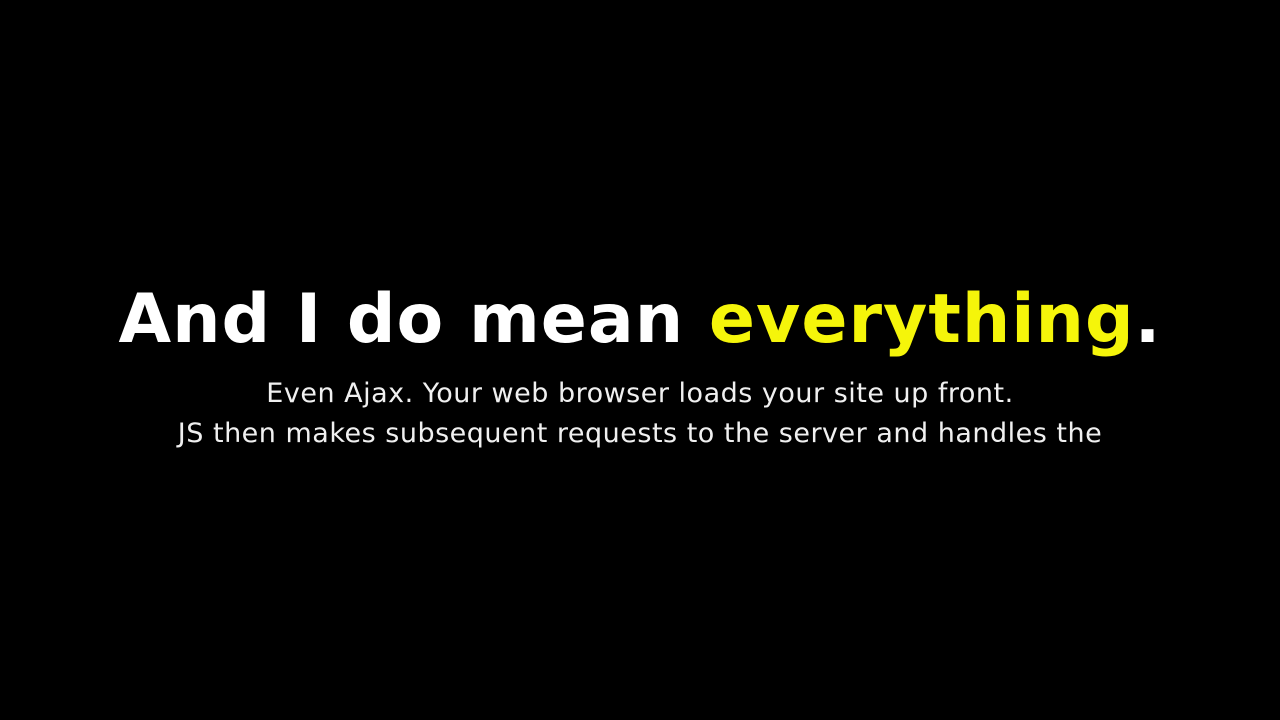 Image resolution: width=1280 pixels, height=720 pixels. What do you see at coordinates (413, 319) in the screenshot?
I see `headline-lead: And I do mean` at bounding box center [413, 319].